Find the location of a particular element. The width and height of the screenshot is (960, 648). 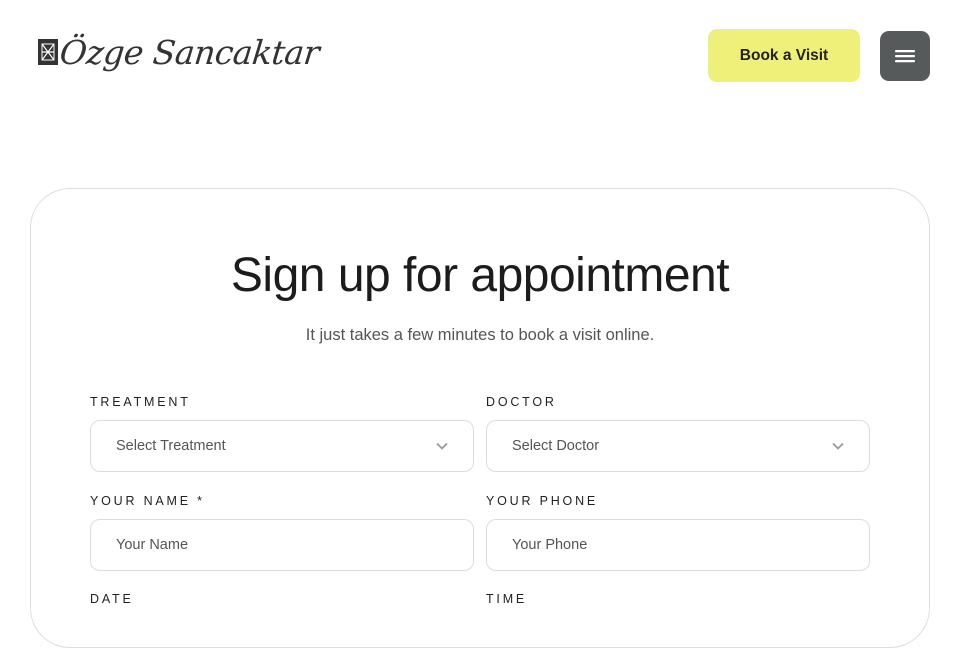

your-phone-label: YOUR PHONE is located at coordinates (542, 501).